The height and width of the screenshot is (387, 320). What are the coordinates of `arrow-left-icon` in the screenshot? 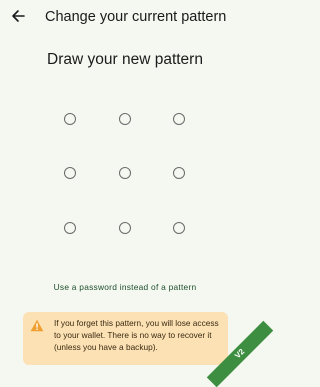 It's located at (18, 16).